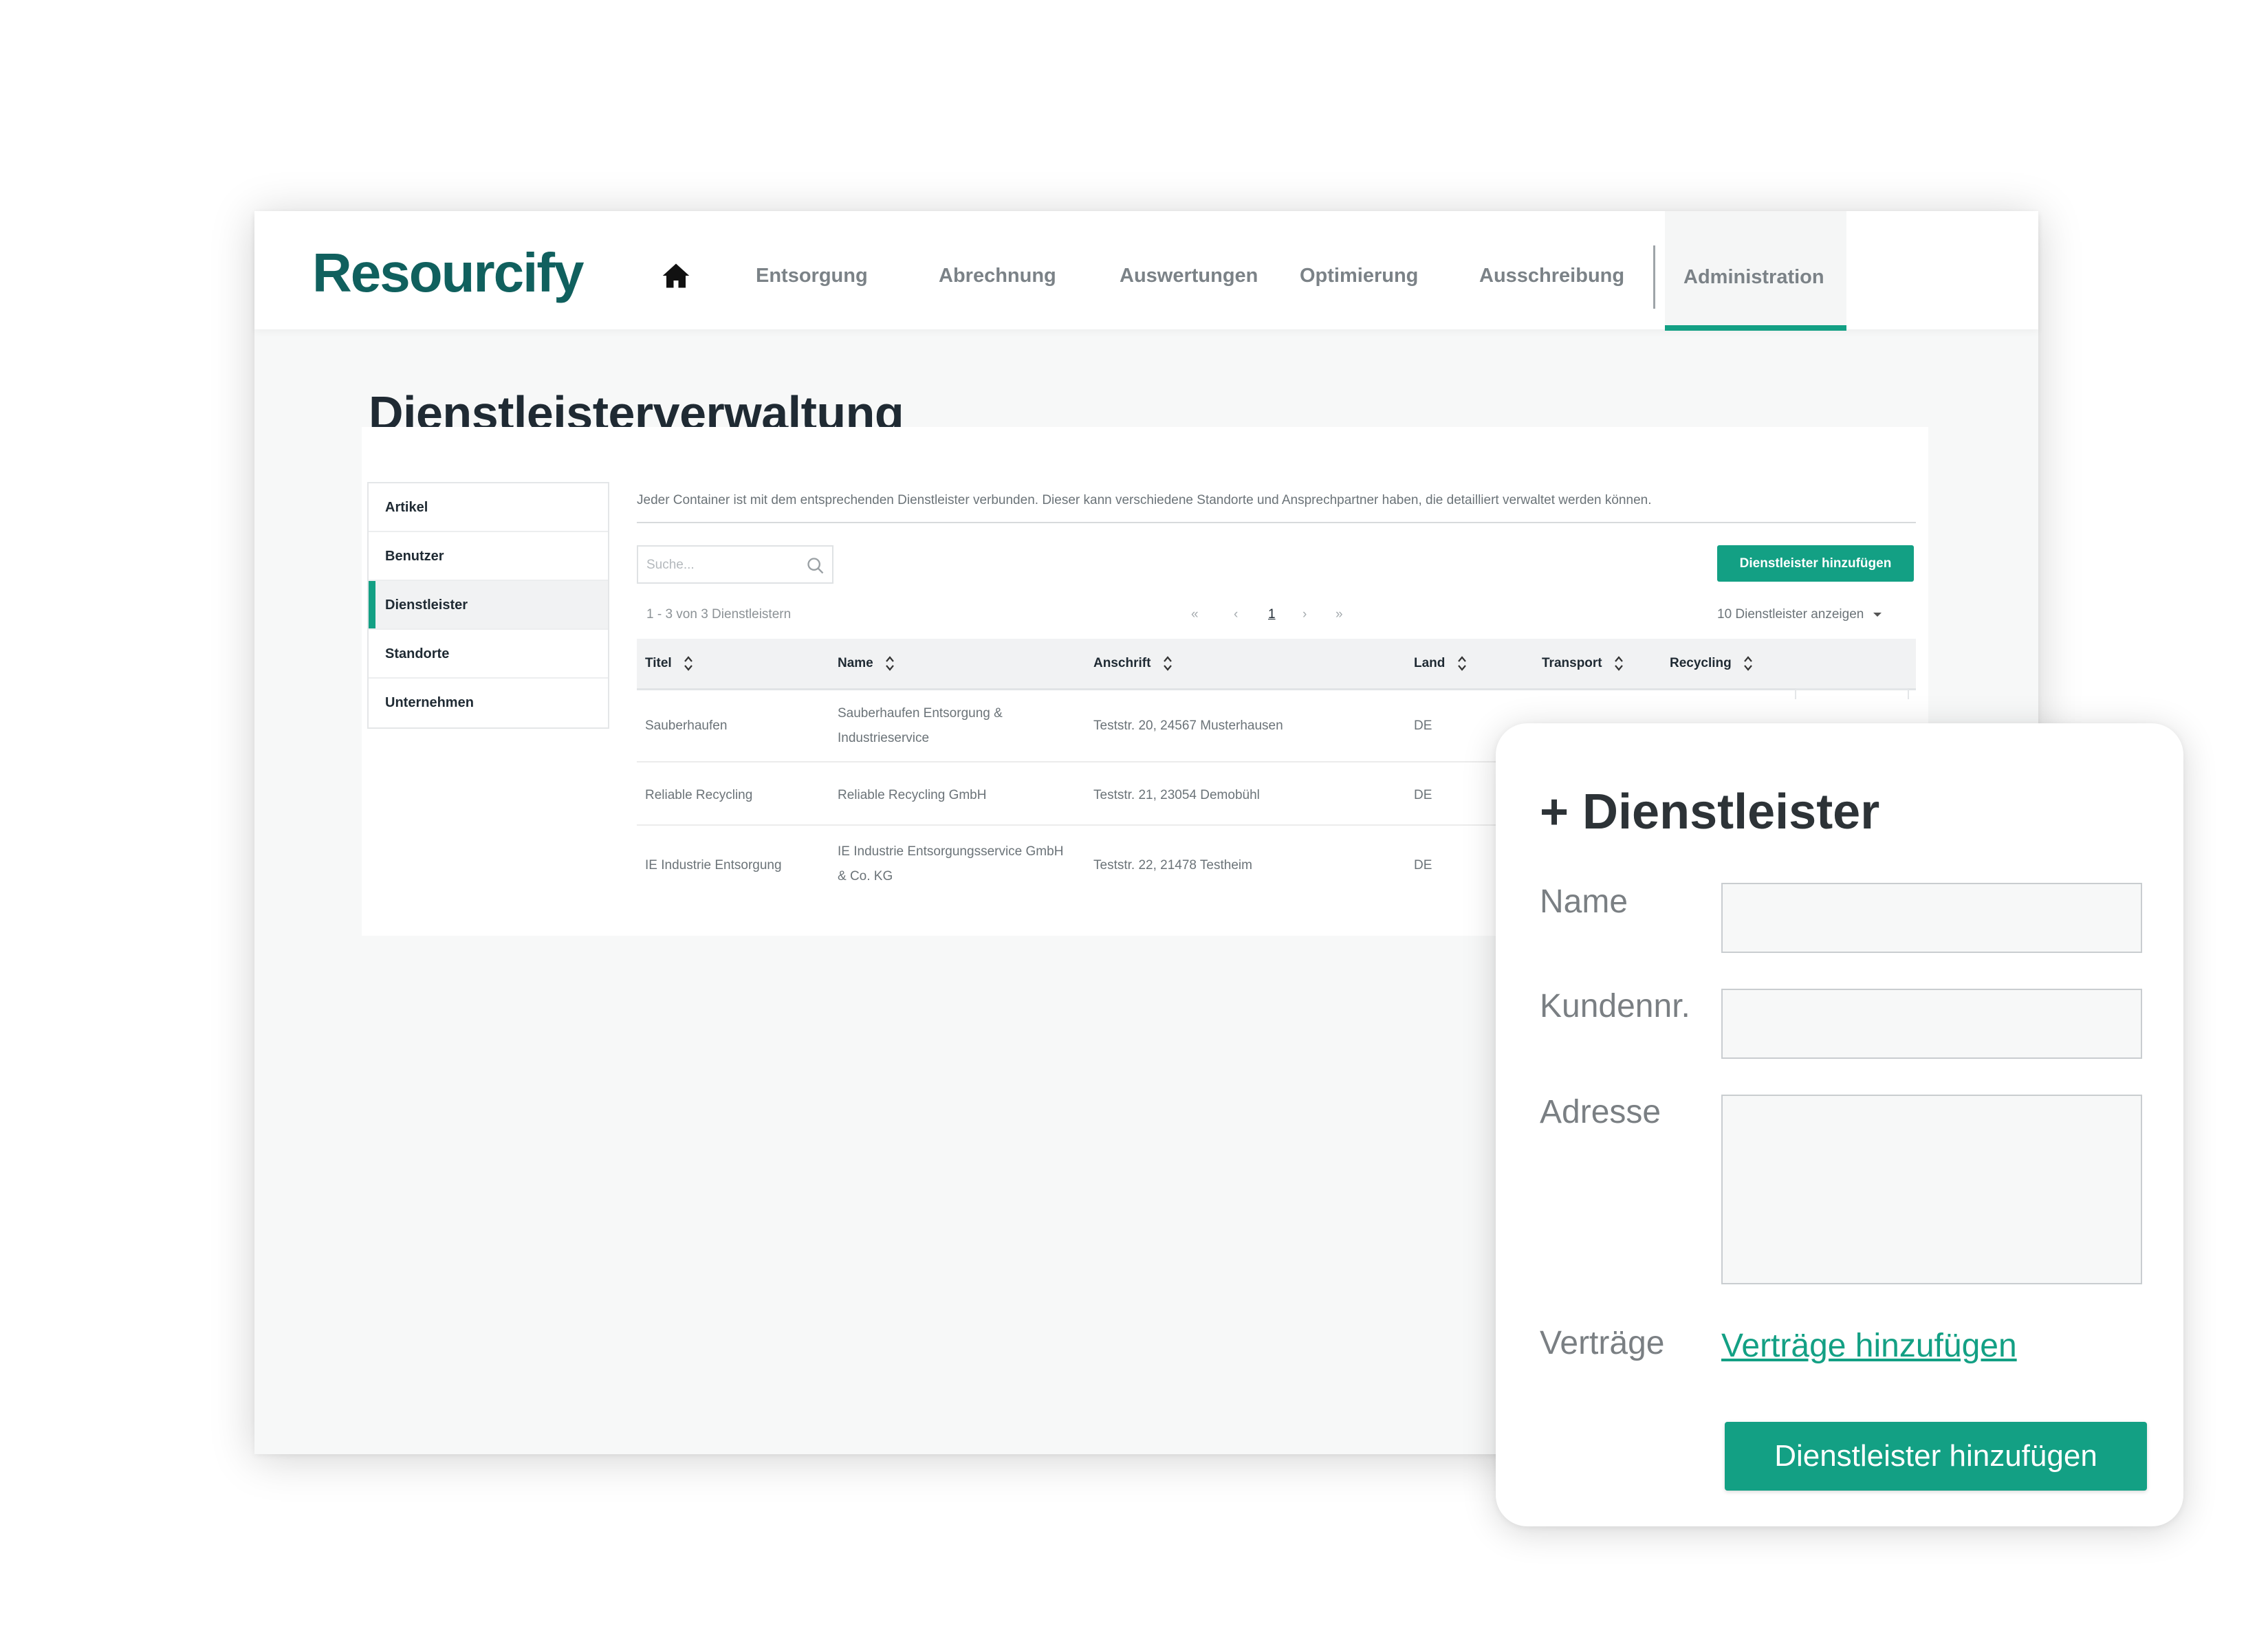  Describe the element at coordinates (812, 276) in the screenshot. I see `nav-item-entsorgung: Entsorgung` at that location.